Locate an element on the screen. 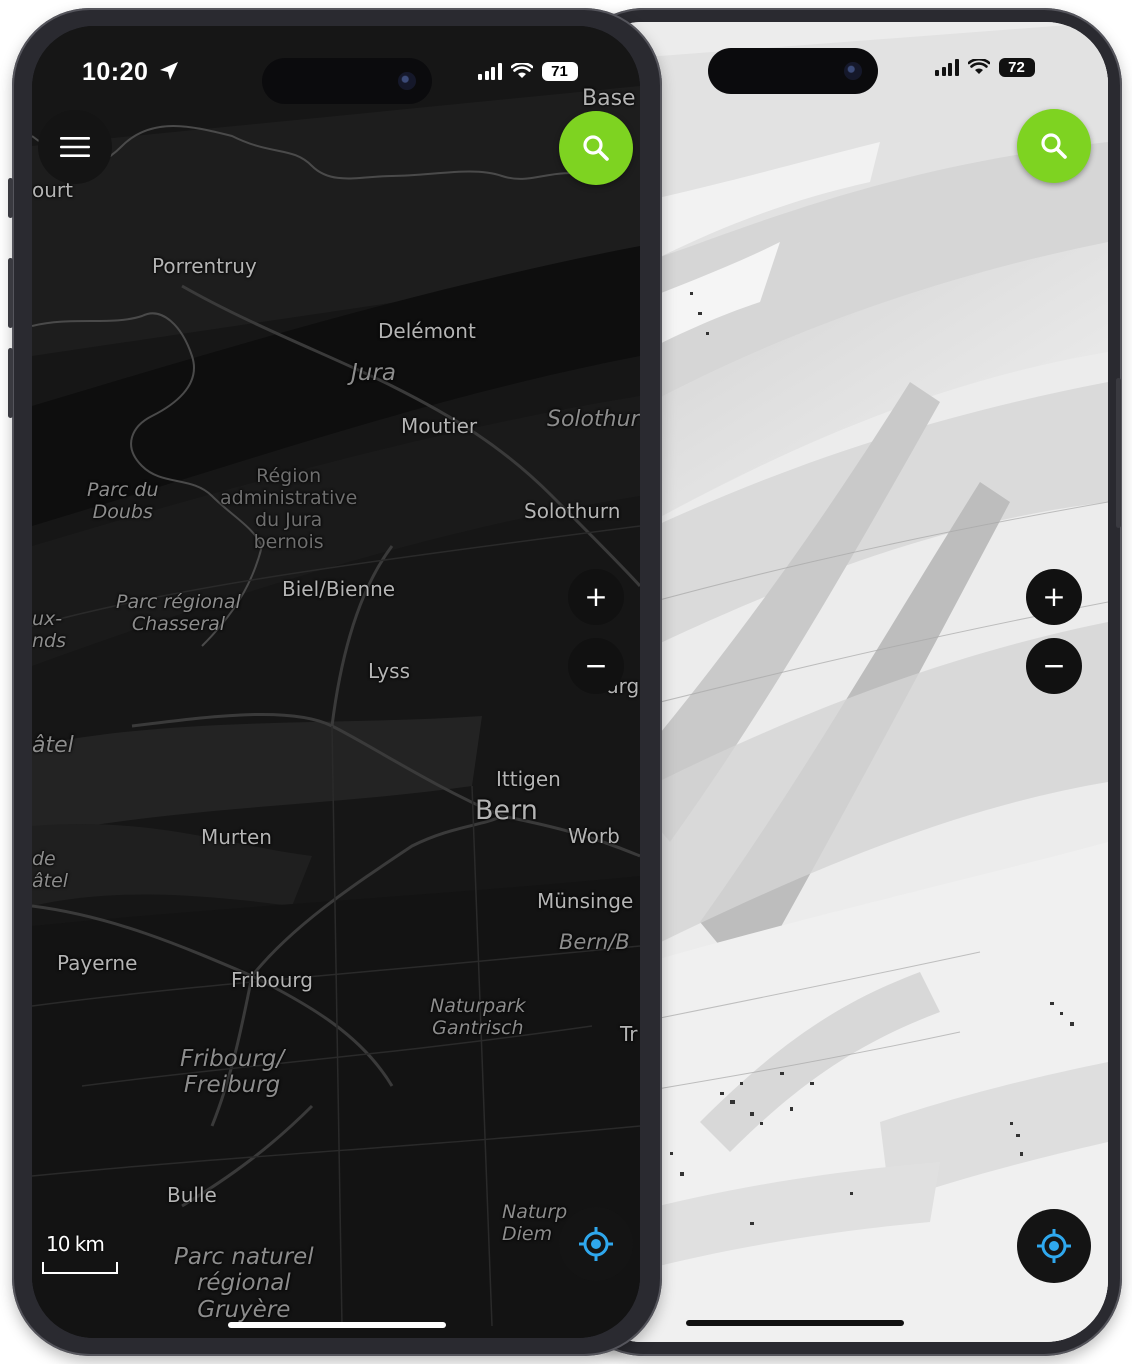 The height and width of the screenshot is (1364, 1132). area-label: Naturpark Gantrisch is located at coordinates (478, 1017).